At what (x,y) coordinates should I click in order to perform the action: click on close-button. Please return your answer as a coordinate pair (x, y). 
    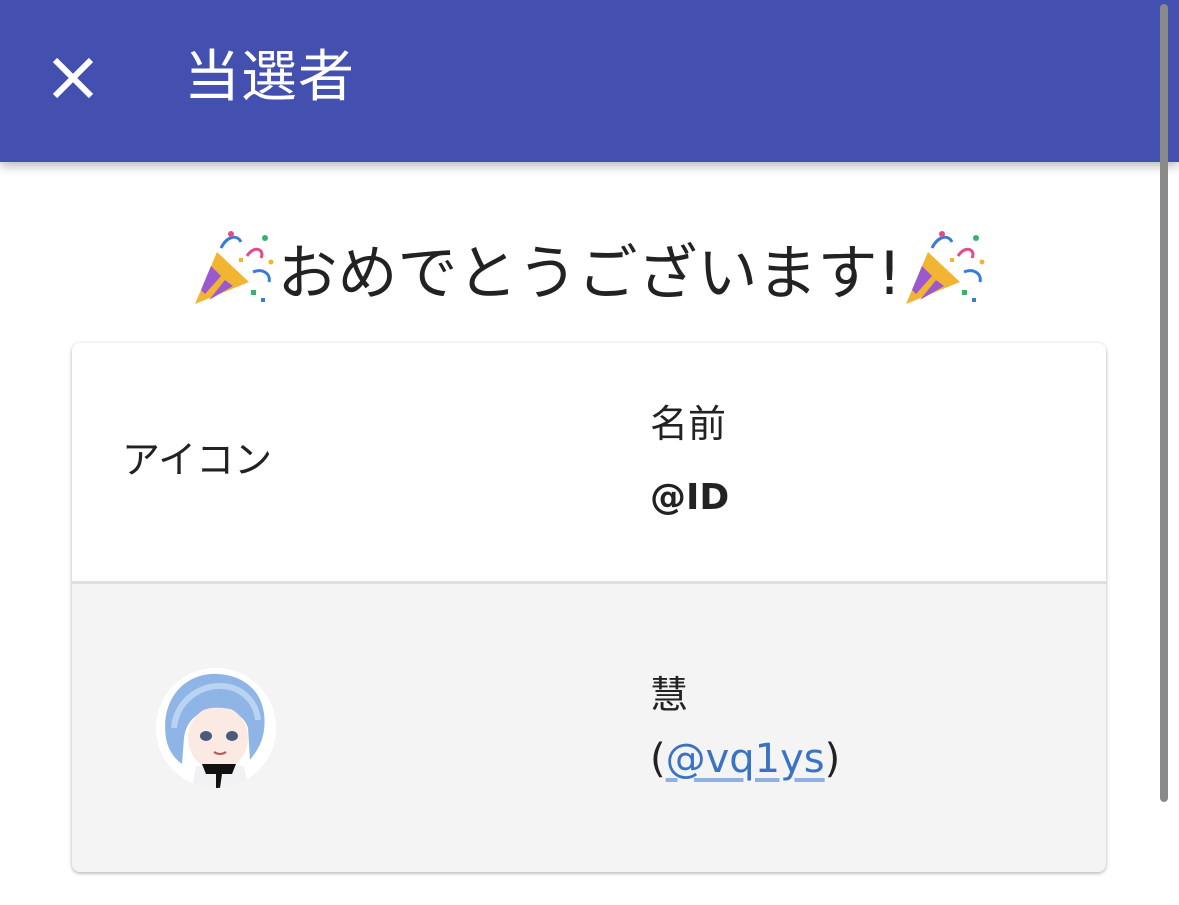
    Looking at the image, I should click on (73, 78).